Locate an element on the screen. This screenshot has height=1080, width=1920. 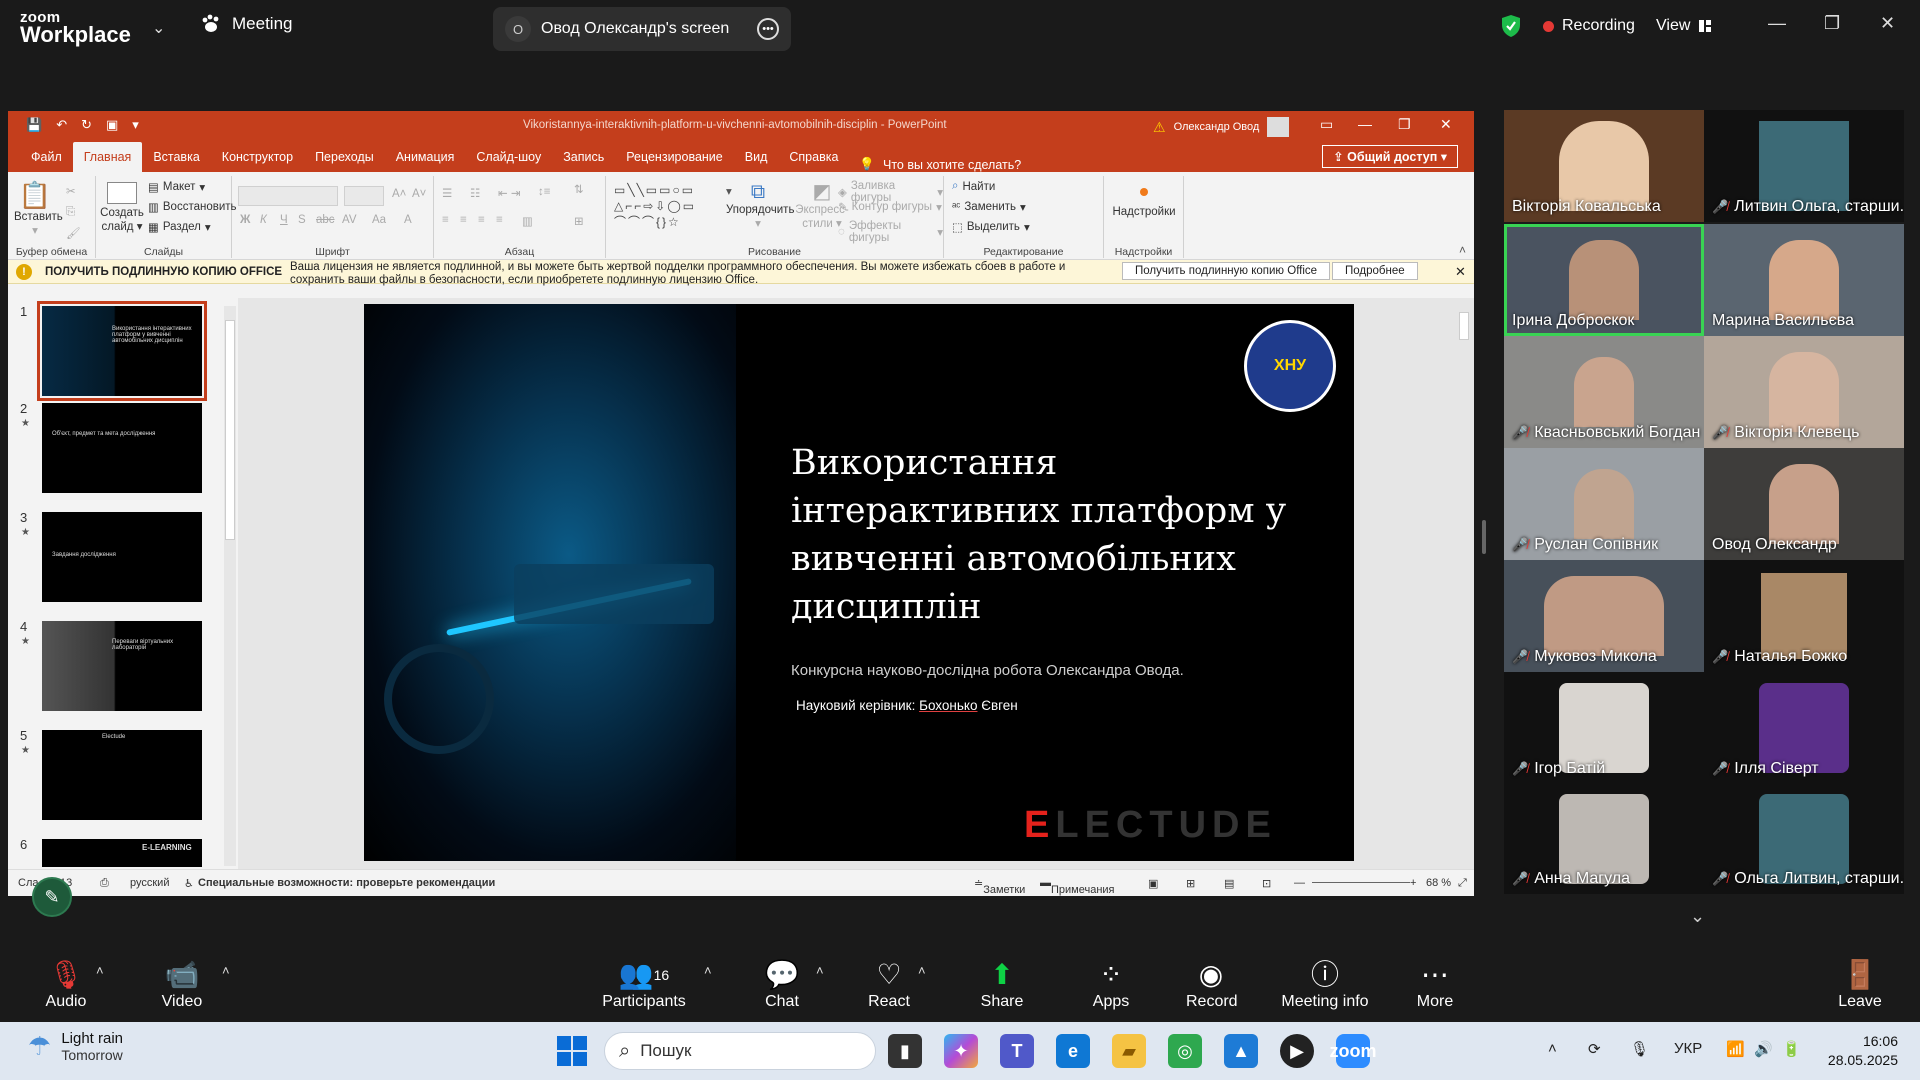
gallery-scroll-down-icon: ⌄ is located at coordinates (1697, 916).